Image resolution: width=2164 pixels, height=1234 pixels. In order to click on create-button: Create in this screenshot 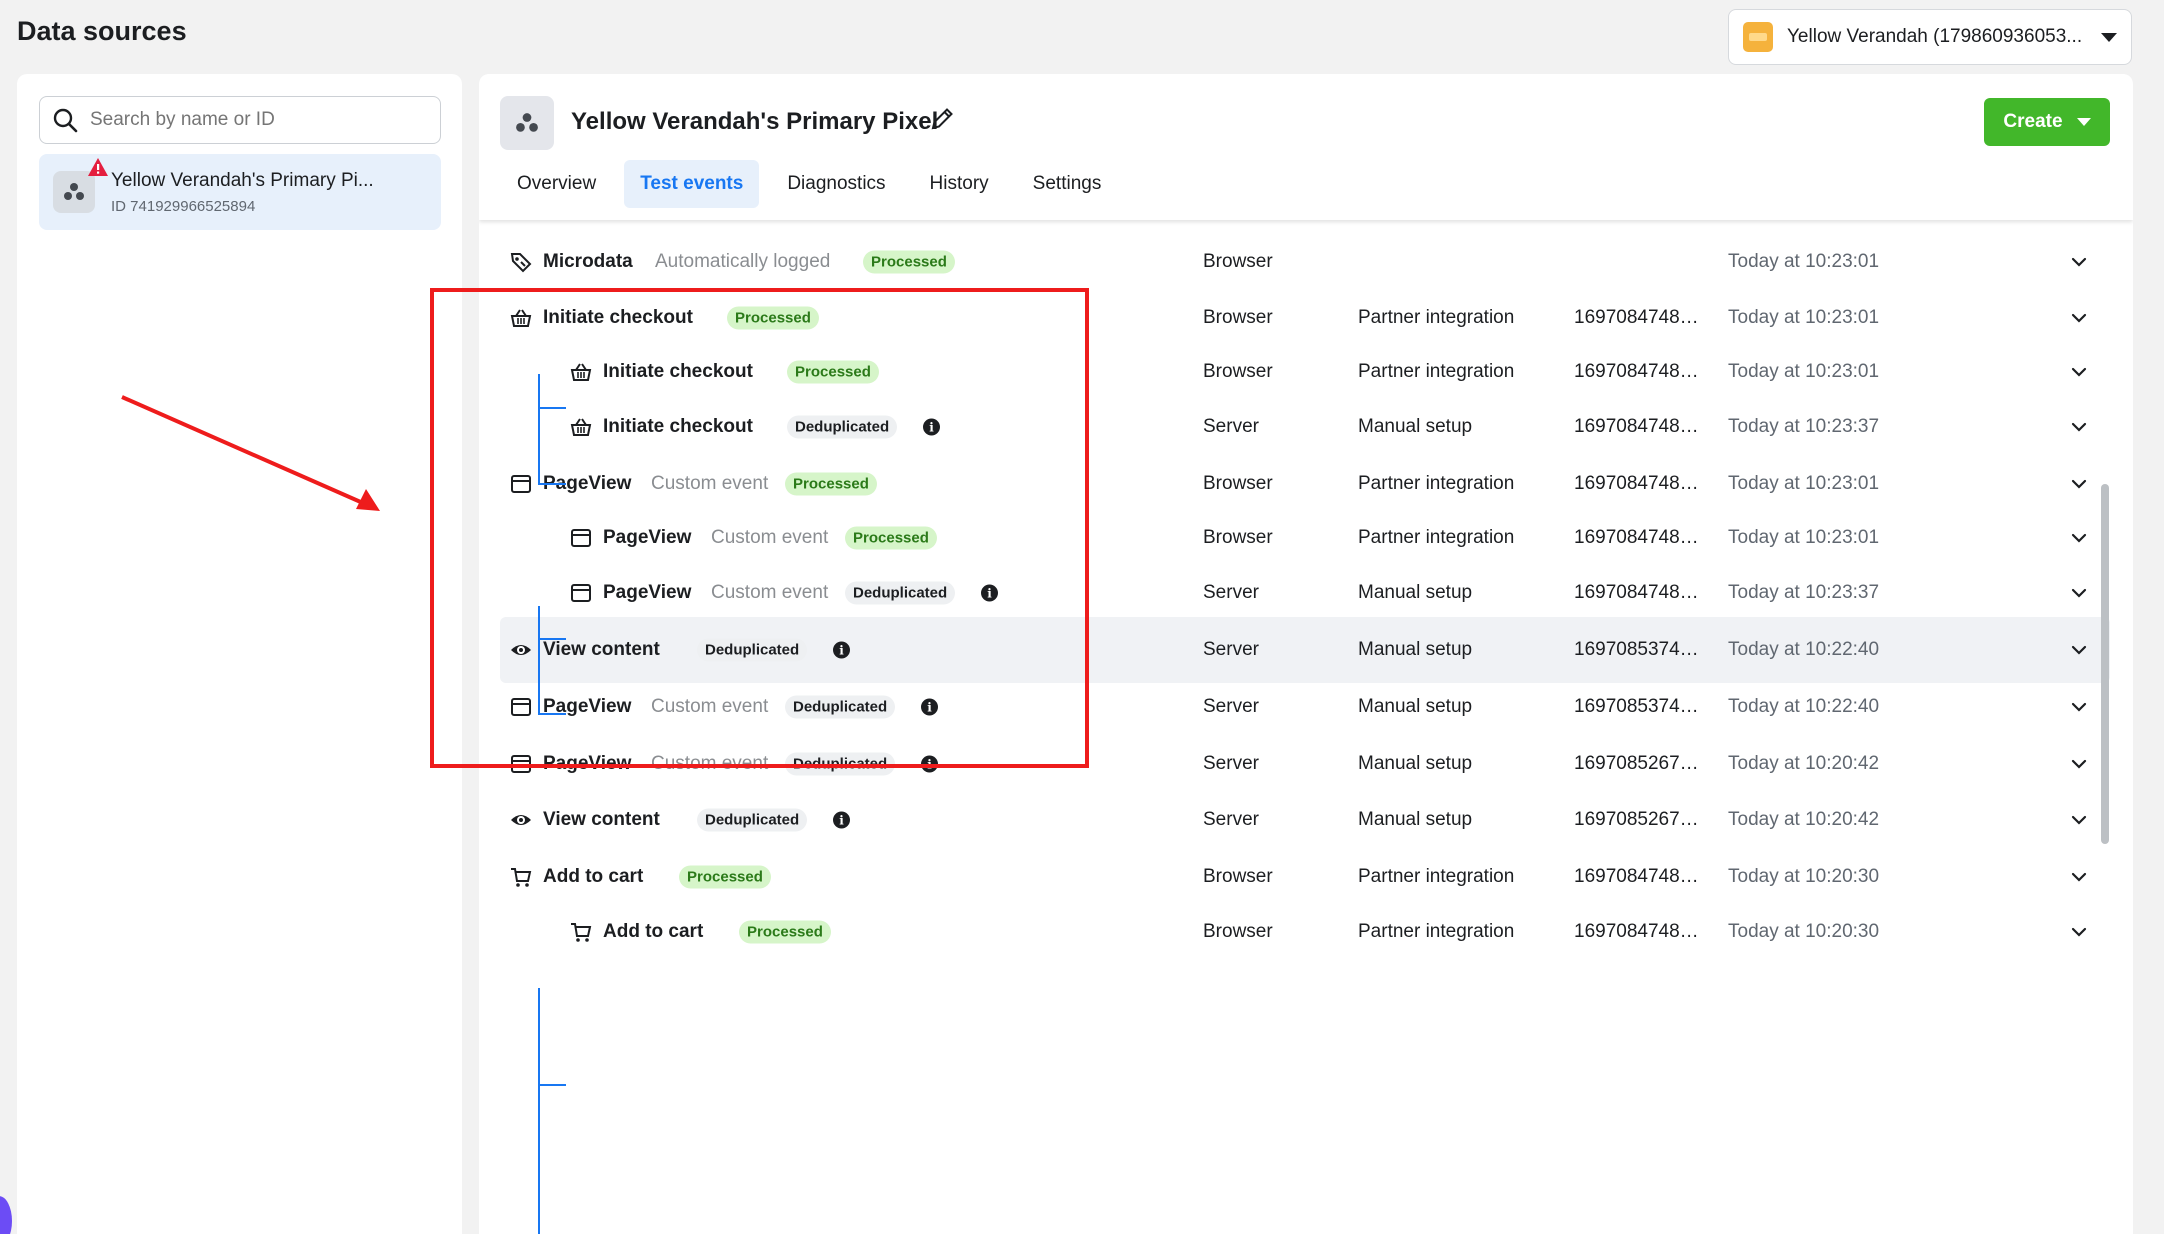, I will do `click(2047, 122)`.